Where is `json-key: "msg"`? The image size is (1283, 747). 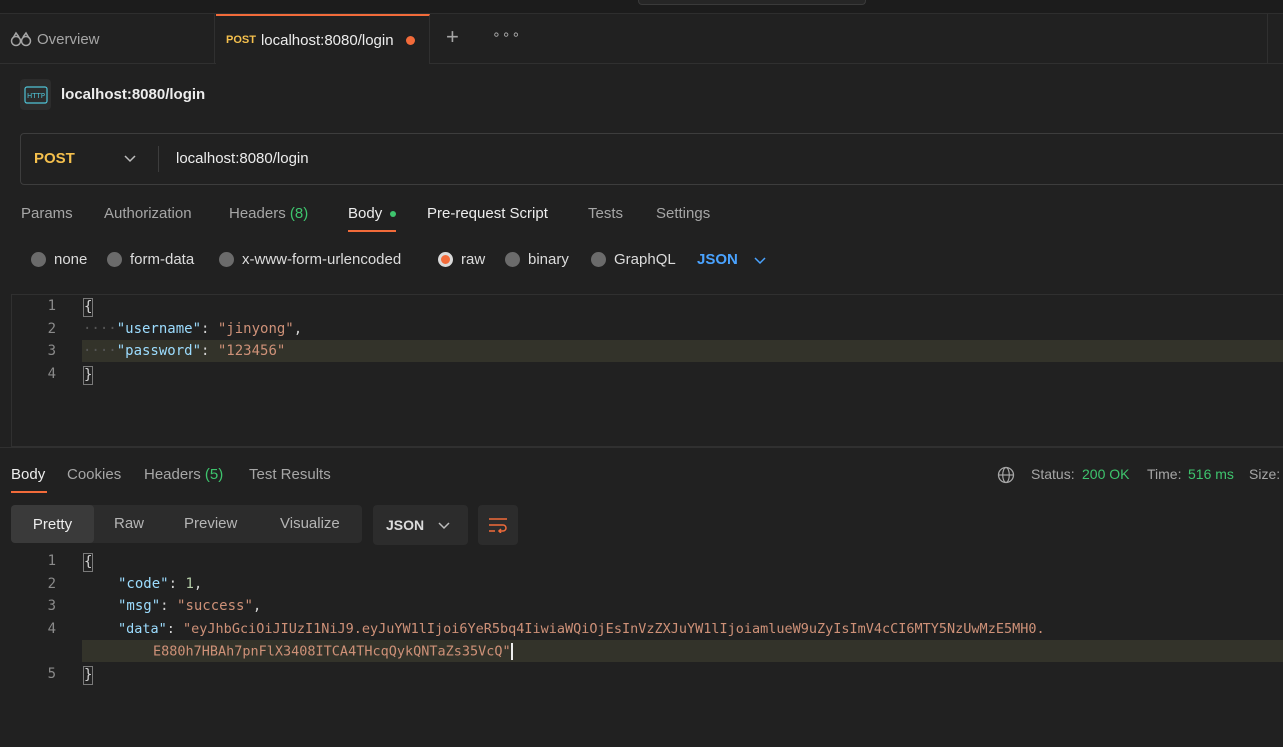 json-key: "msg" is located at coordinates (139, 606).